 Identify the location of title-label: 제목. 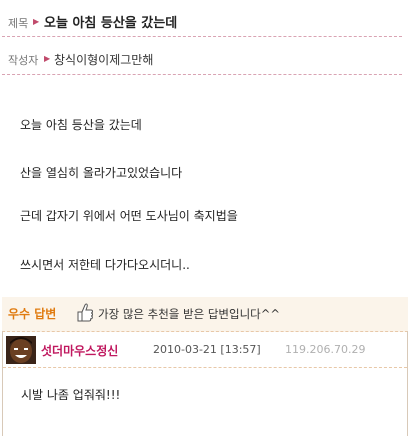
(18, 23).